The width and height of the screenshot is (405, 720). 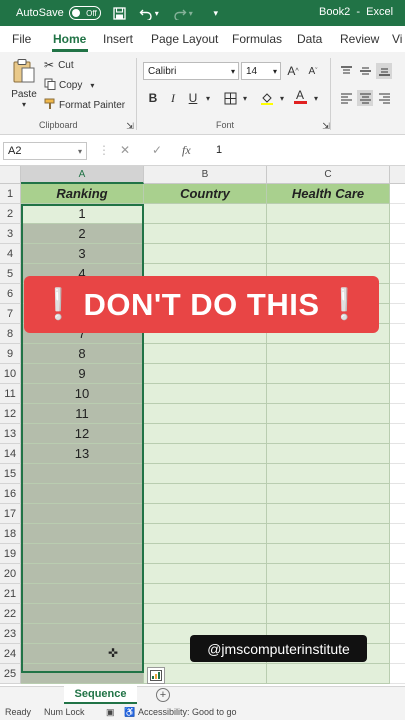 What do you see at coordinates (261, 71) in the screenshot?
I see `font-size-select: 14 ▾` at bounding box center [261, 71].